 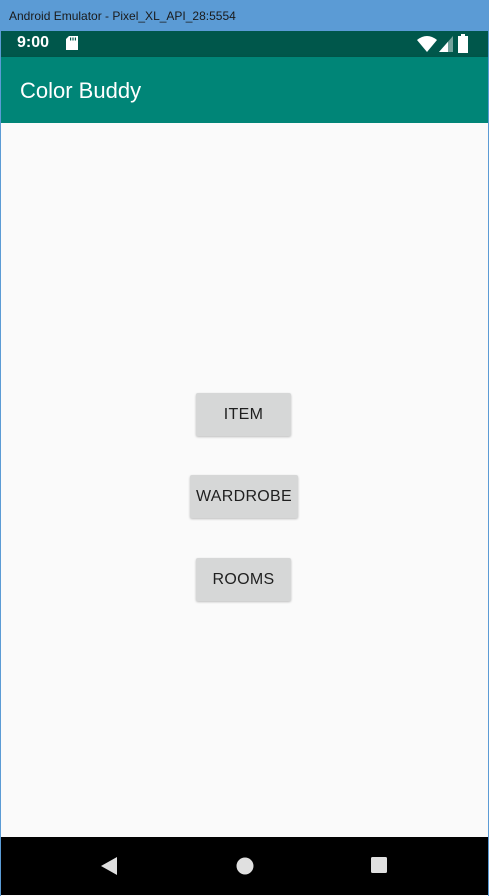 What do you see at coordinates (33, 42) in the screenshot?
I see `status-time: 9:00` at bounding box center [33, 42].